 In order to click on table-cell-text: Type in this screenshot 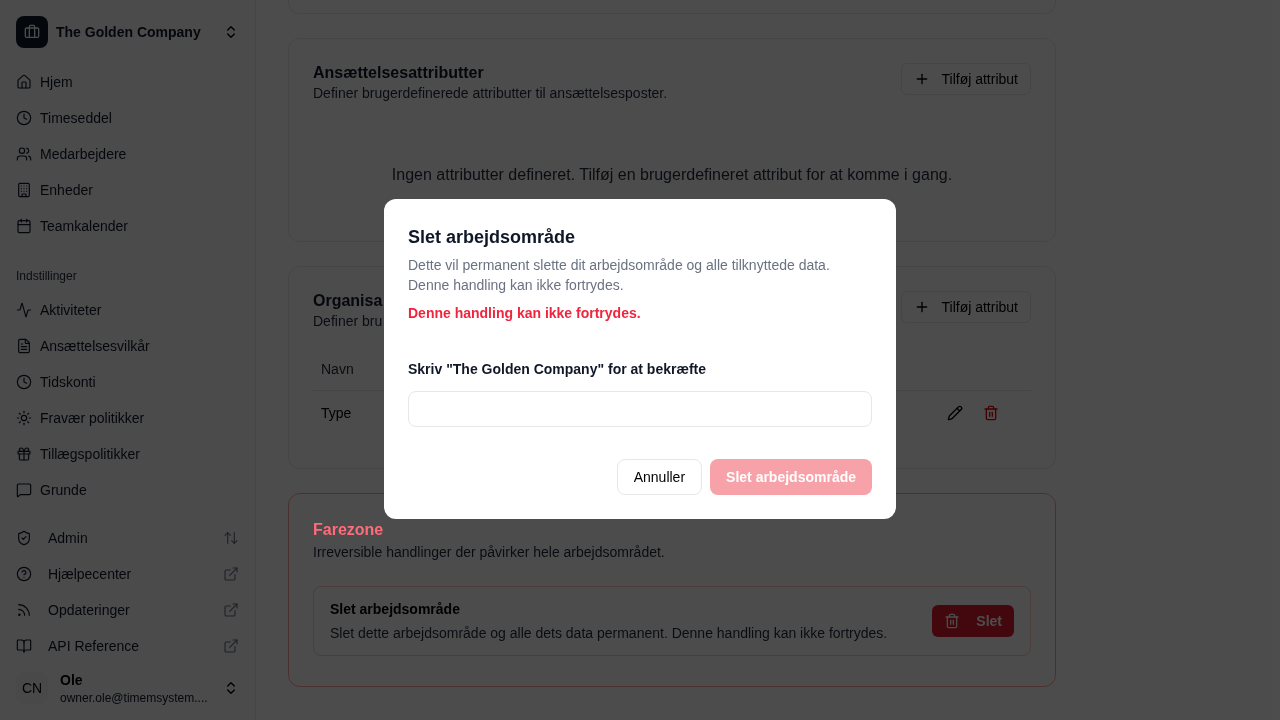, I will do `click(336, 413)`.